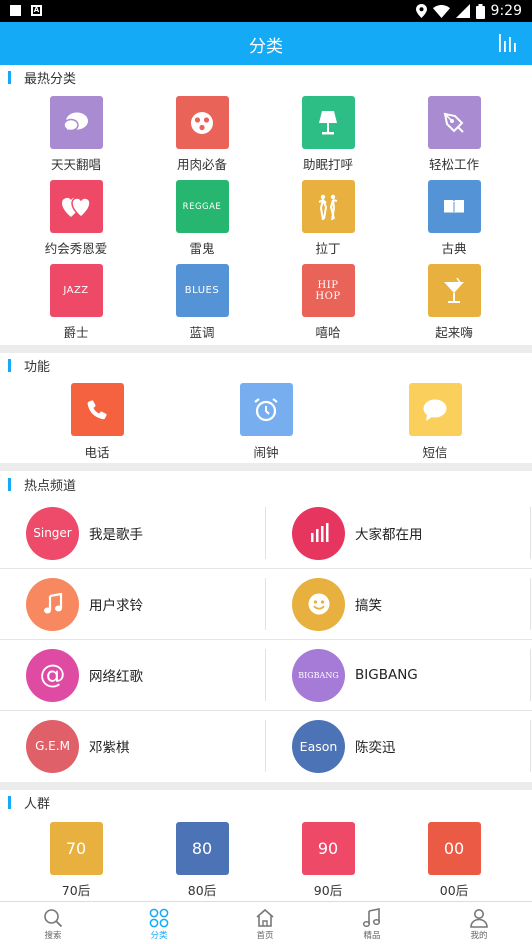 The image size is (532, 944). I want to click on category-tile: 助眠打呼, so click(328, 134).